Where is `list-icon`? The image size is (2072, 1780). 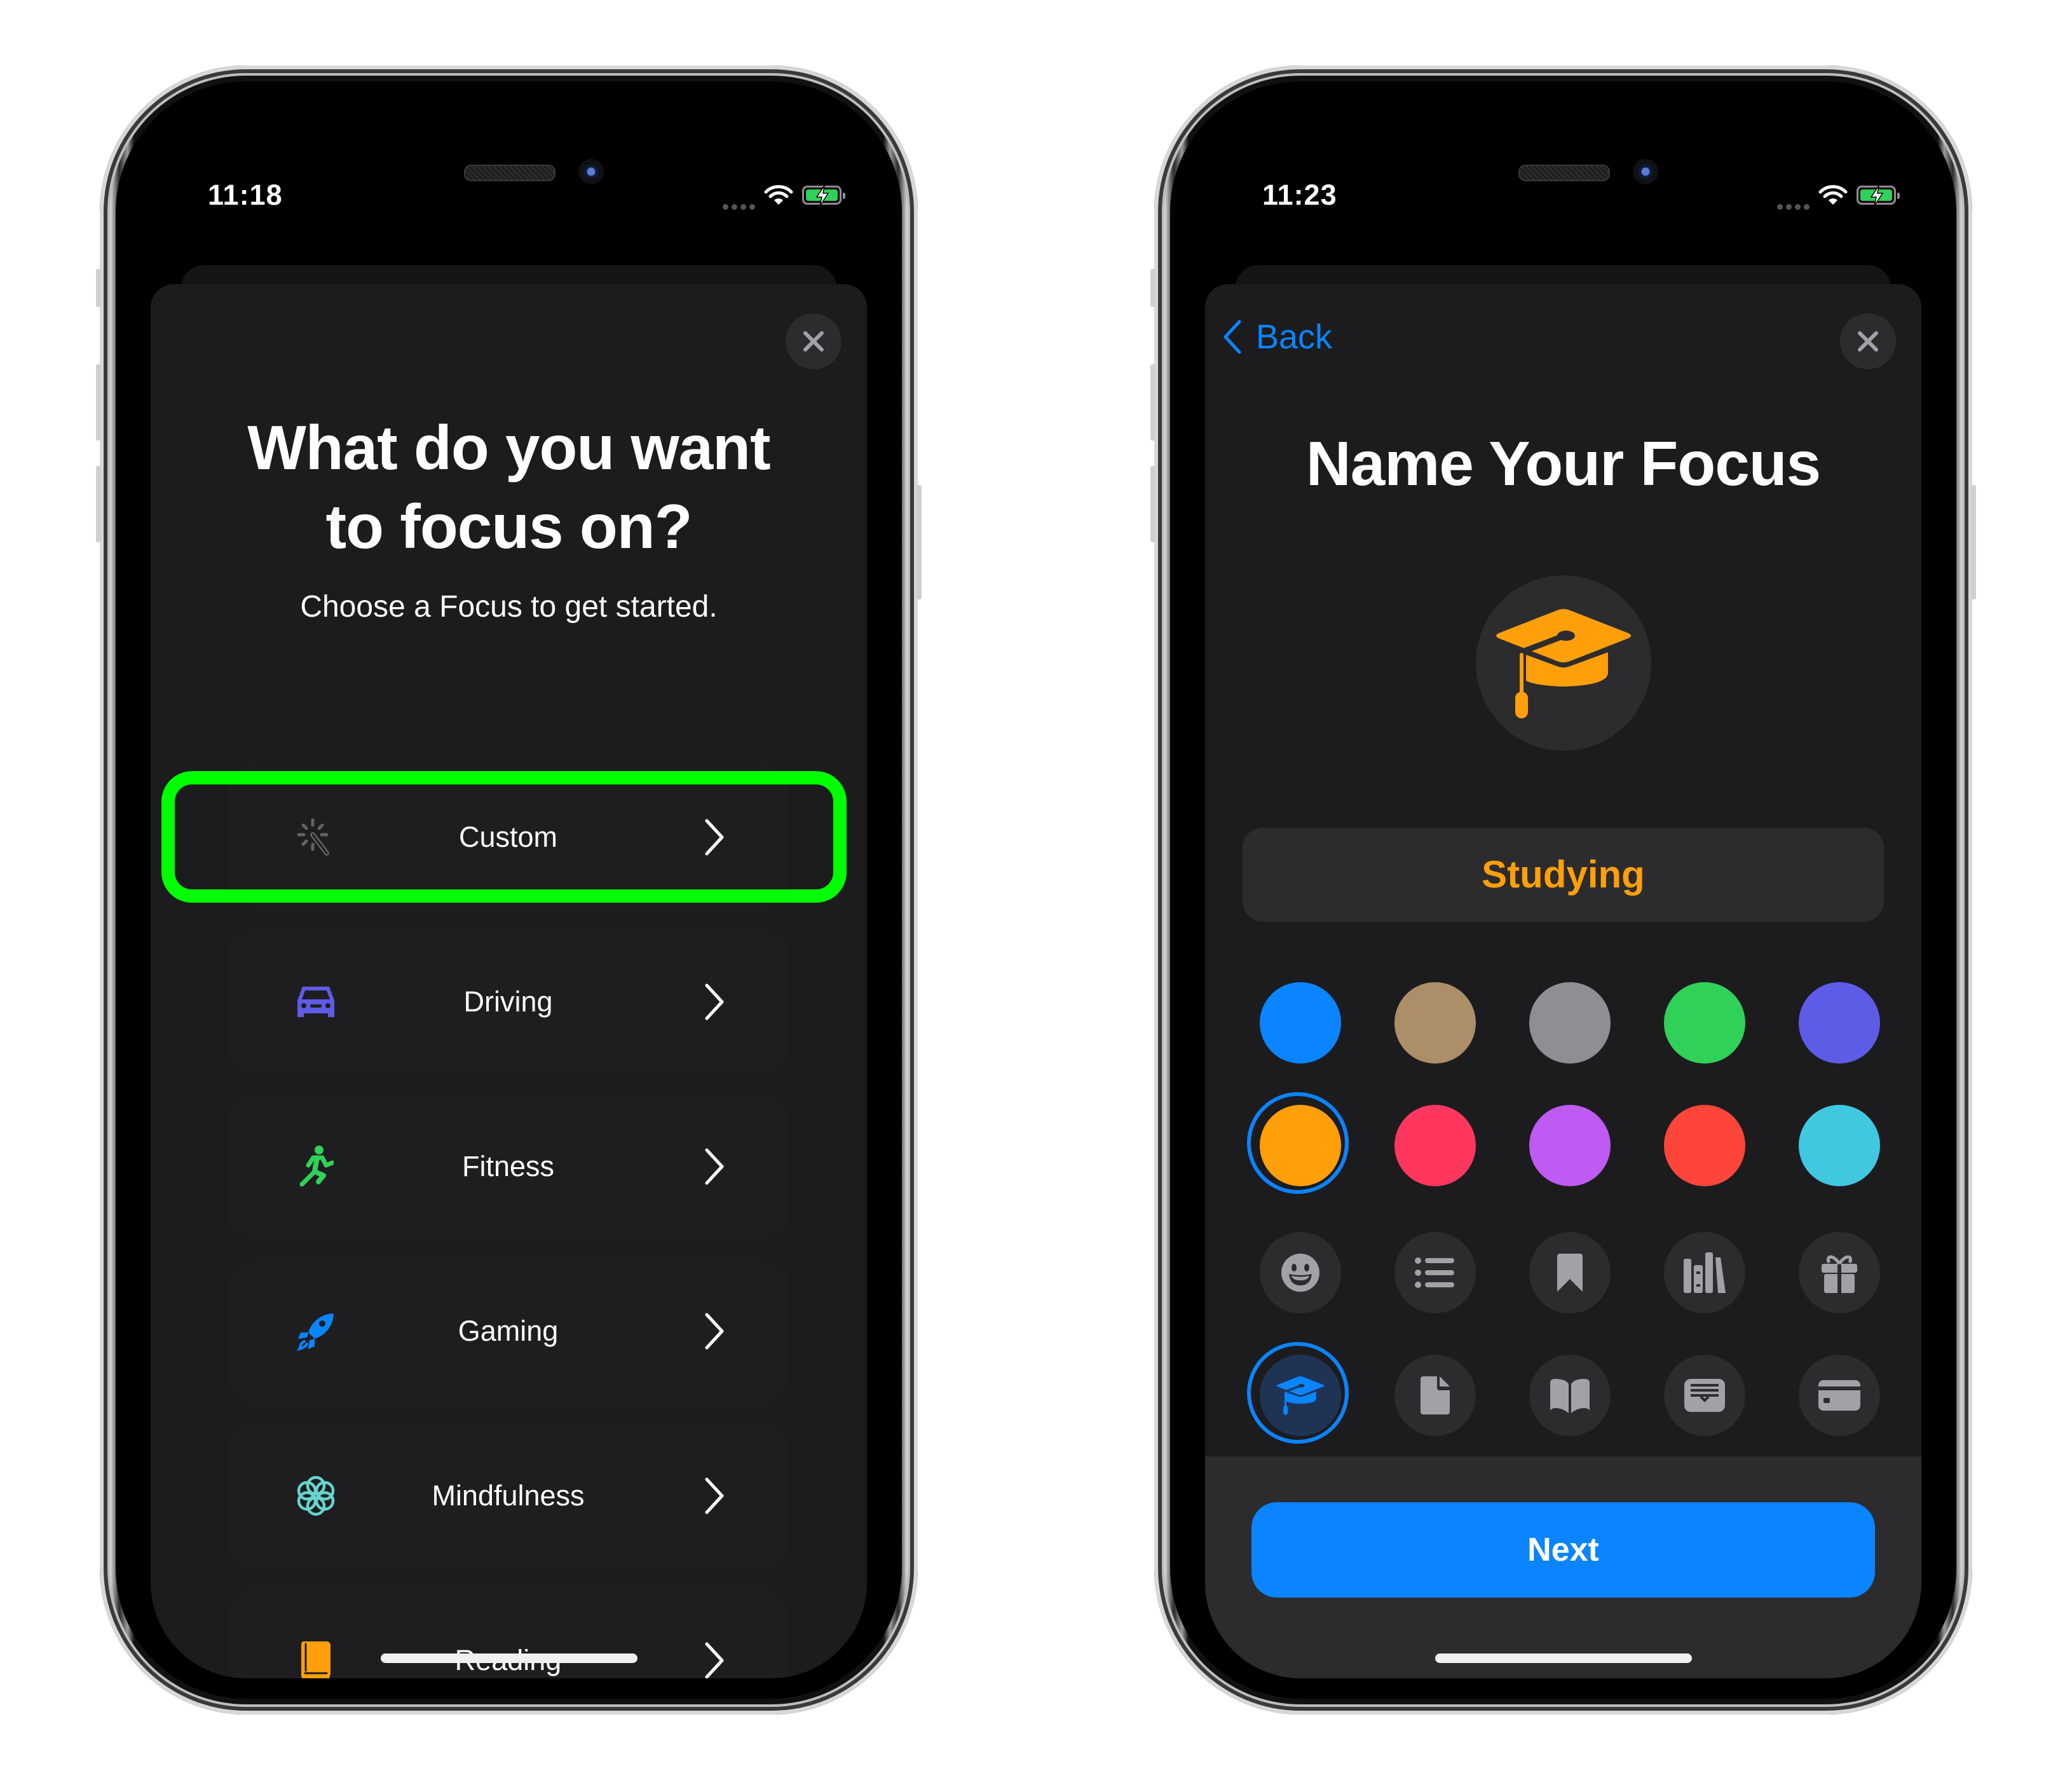 list-icon is located at coordinates (1435, 1272).